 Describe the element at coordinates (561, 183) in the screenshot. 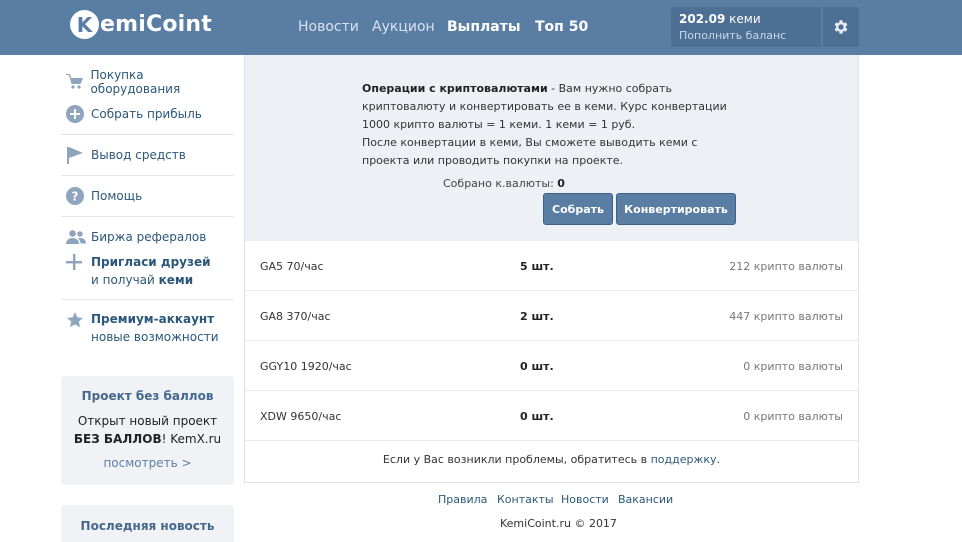

I see `collected-value: 0` at that location.